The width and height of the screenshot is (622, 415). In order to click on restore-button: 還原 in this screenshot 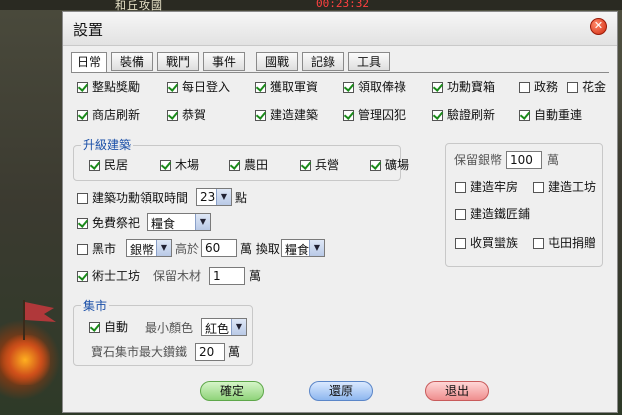, I will do `click(341, 391)`.